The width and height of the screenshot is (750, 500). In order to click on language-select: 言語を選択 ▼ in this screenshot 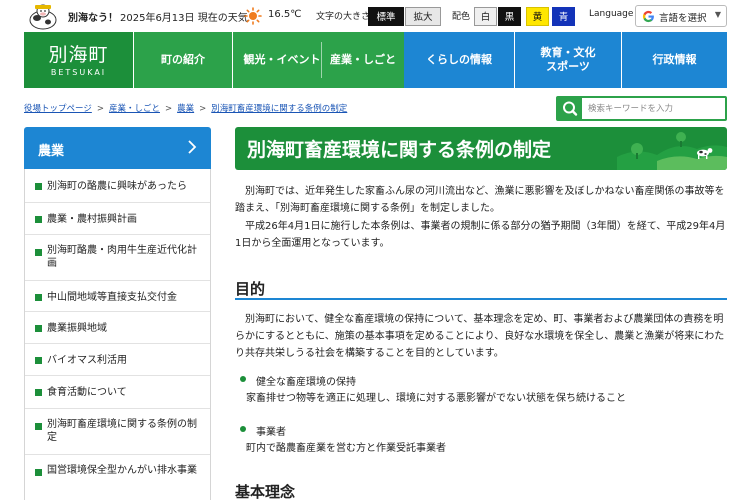, I will do `click(681, 16)`.